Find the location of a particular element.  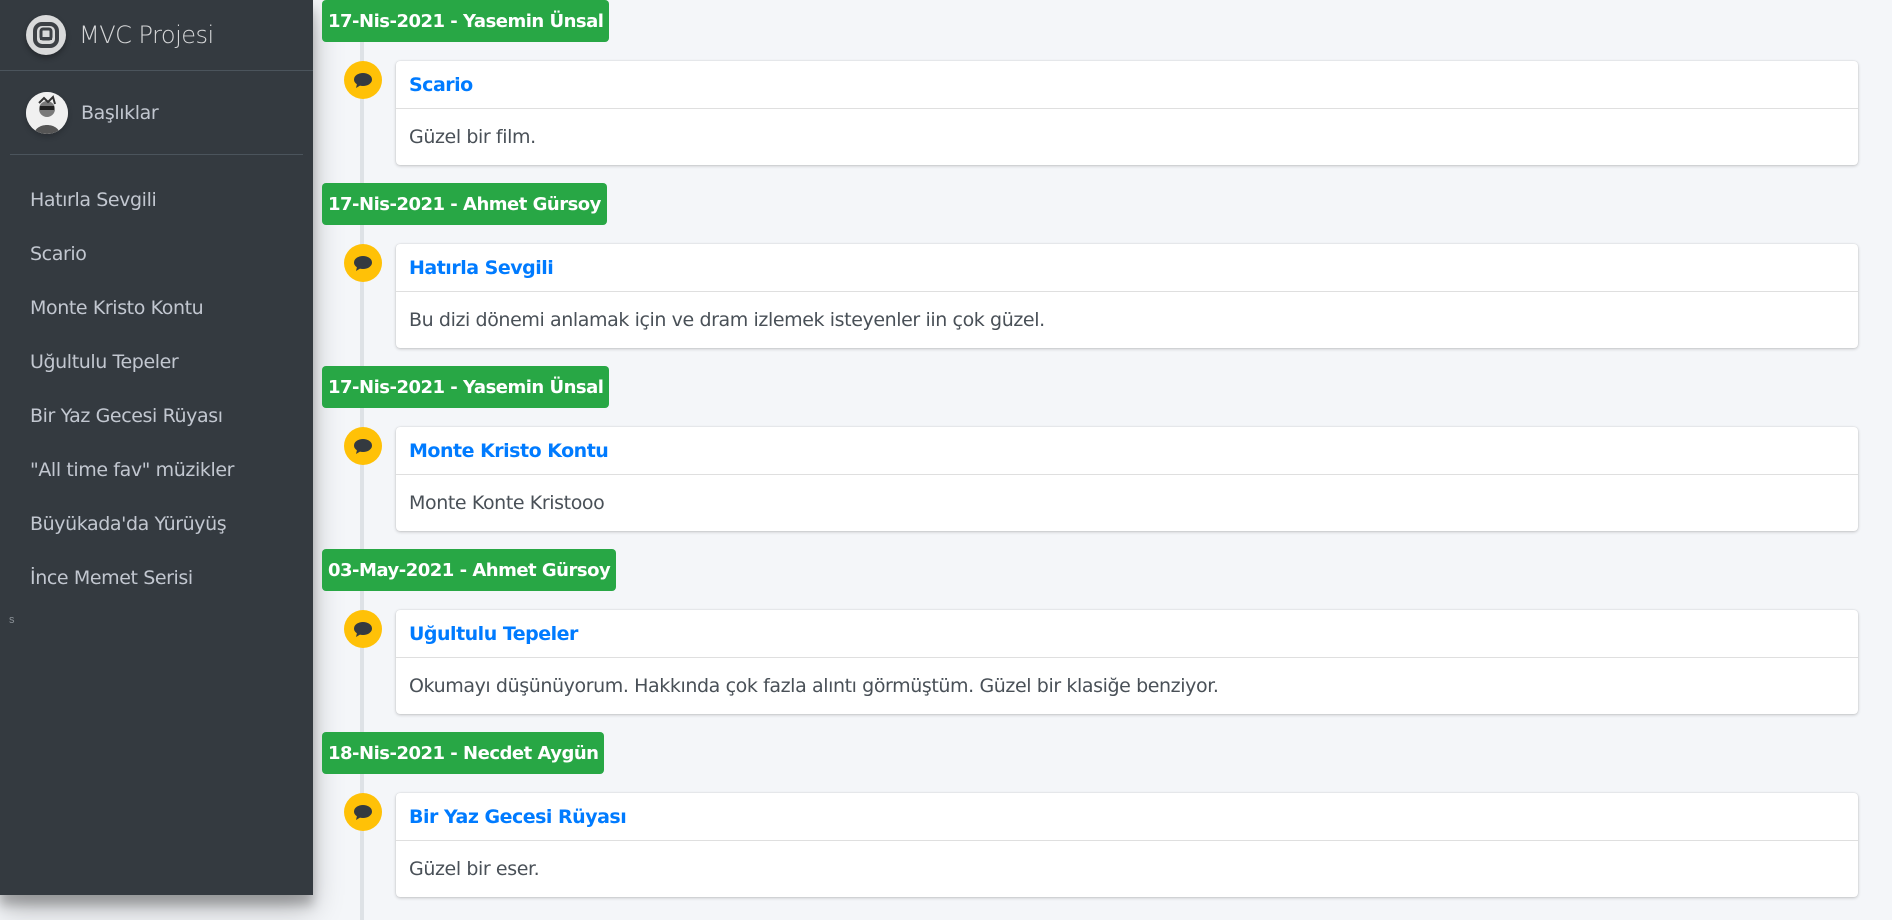

brand-link: MVC Projesi is located at coordinates (156, 35).